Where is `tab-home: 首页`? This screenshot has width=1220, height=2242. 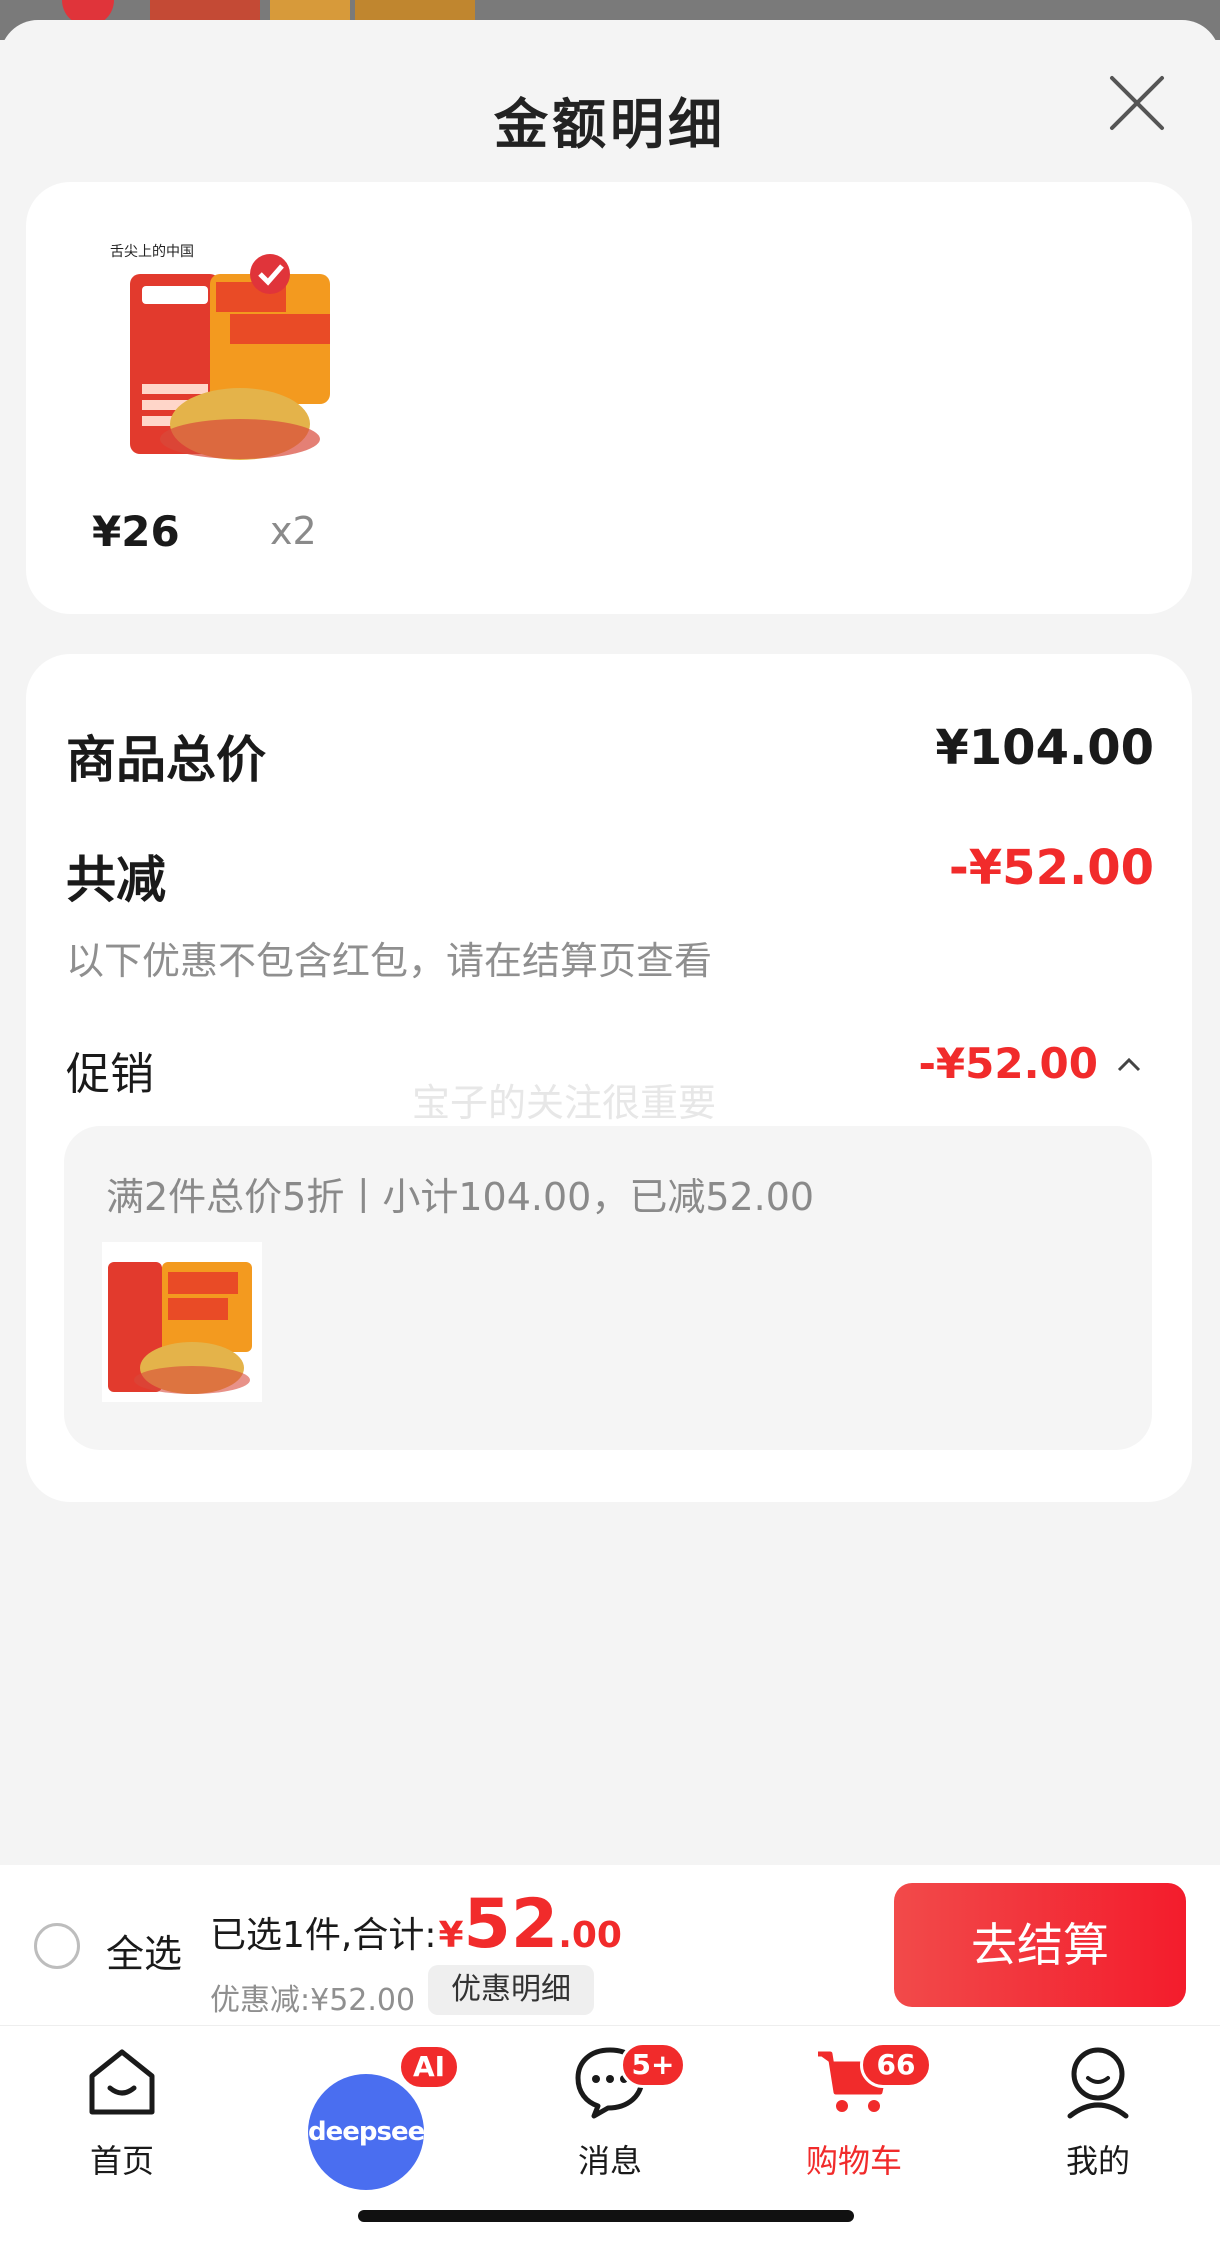 tab-home: 首页 is located at coordinates (122, 2114).